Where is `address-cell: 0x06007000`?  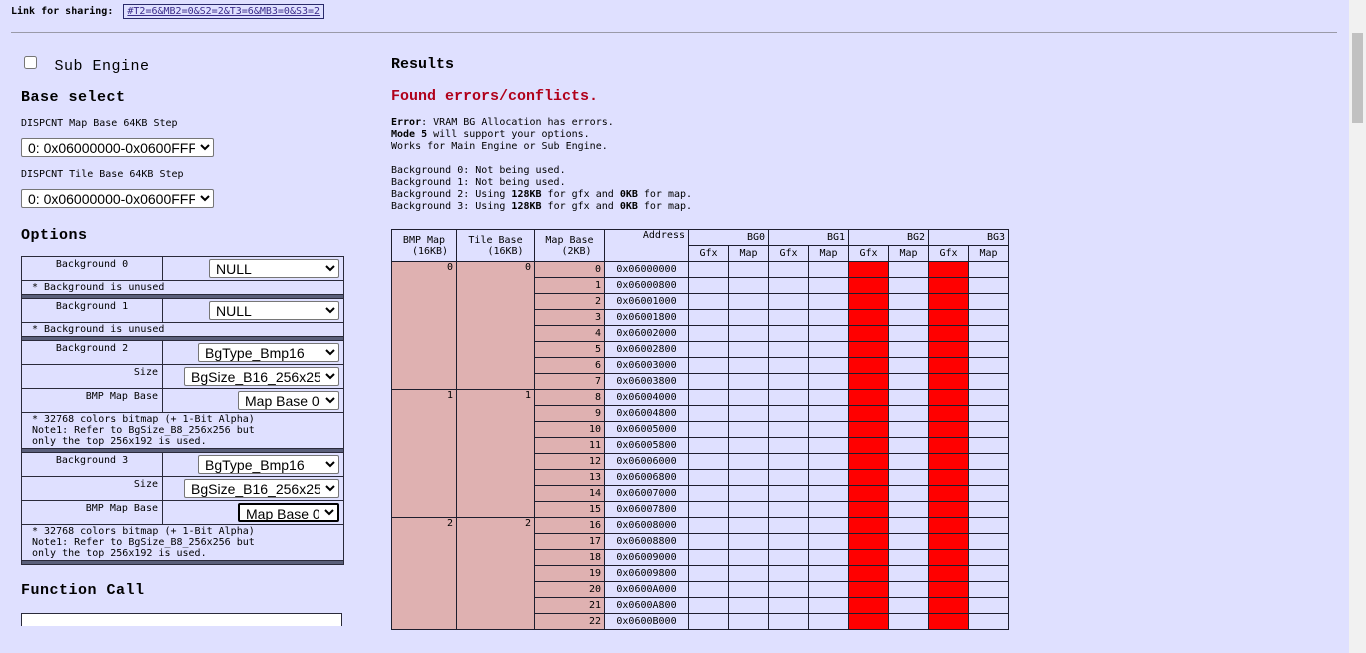
address-cell: 0x06007000 is located at coordinates (646, 493).